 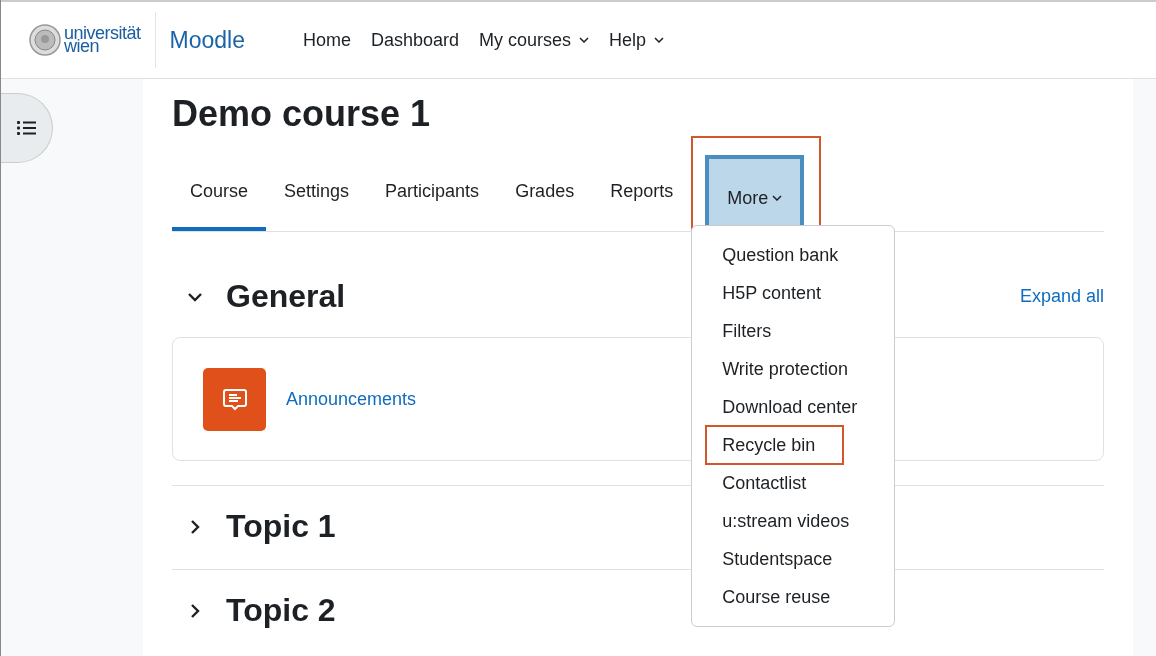 What do you see at coordinates (234, 399) in the screenshot?
I see `forum-icon` at bounding box center [234, 399].